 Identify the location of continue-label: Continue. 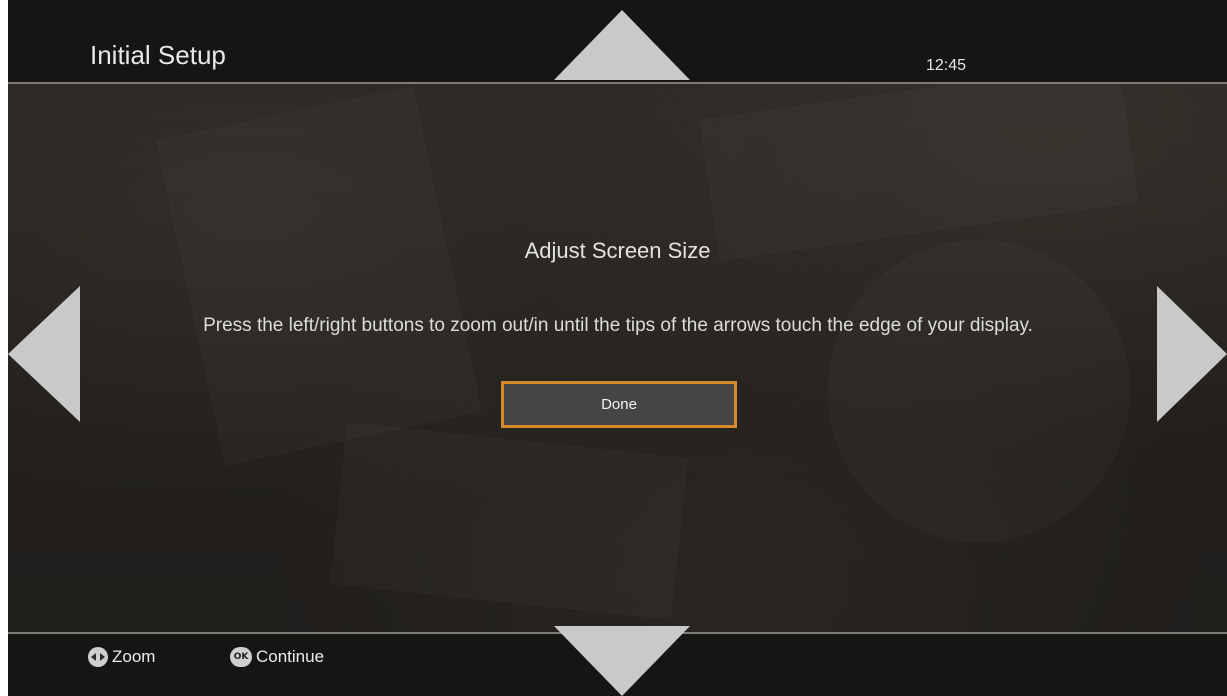
(290, 656).